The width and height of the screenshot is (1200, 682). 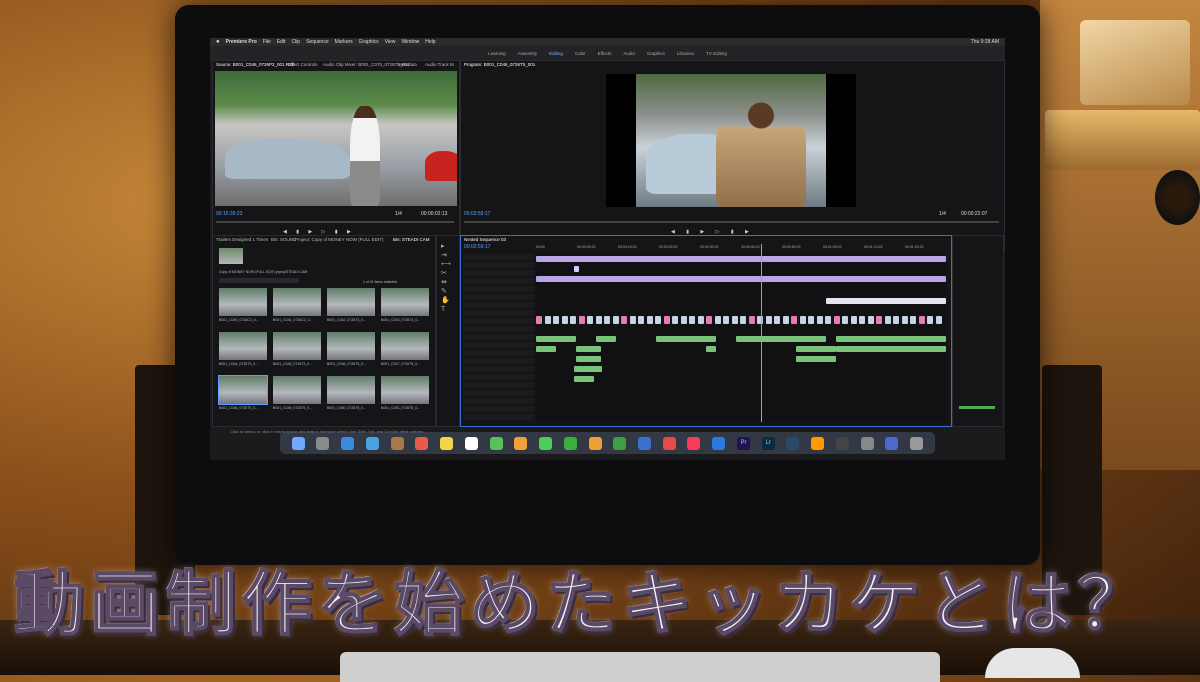 I want to click on ws-tab-audio: Audio, so click(x=629, y=53).